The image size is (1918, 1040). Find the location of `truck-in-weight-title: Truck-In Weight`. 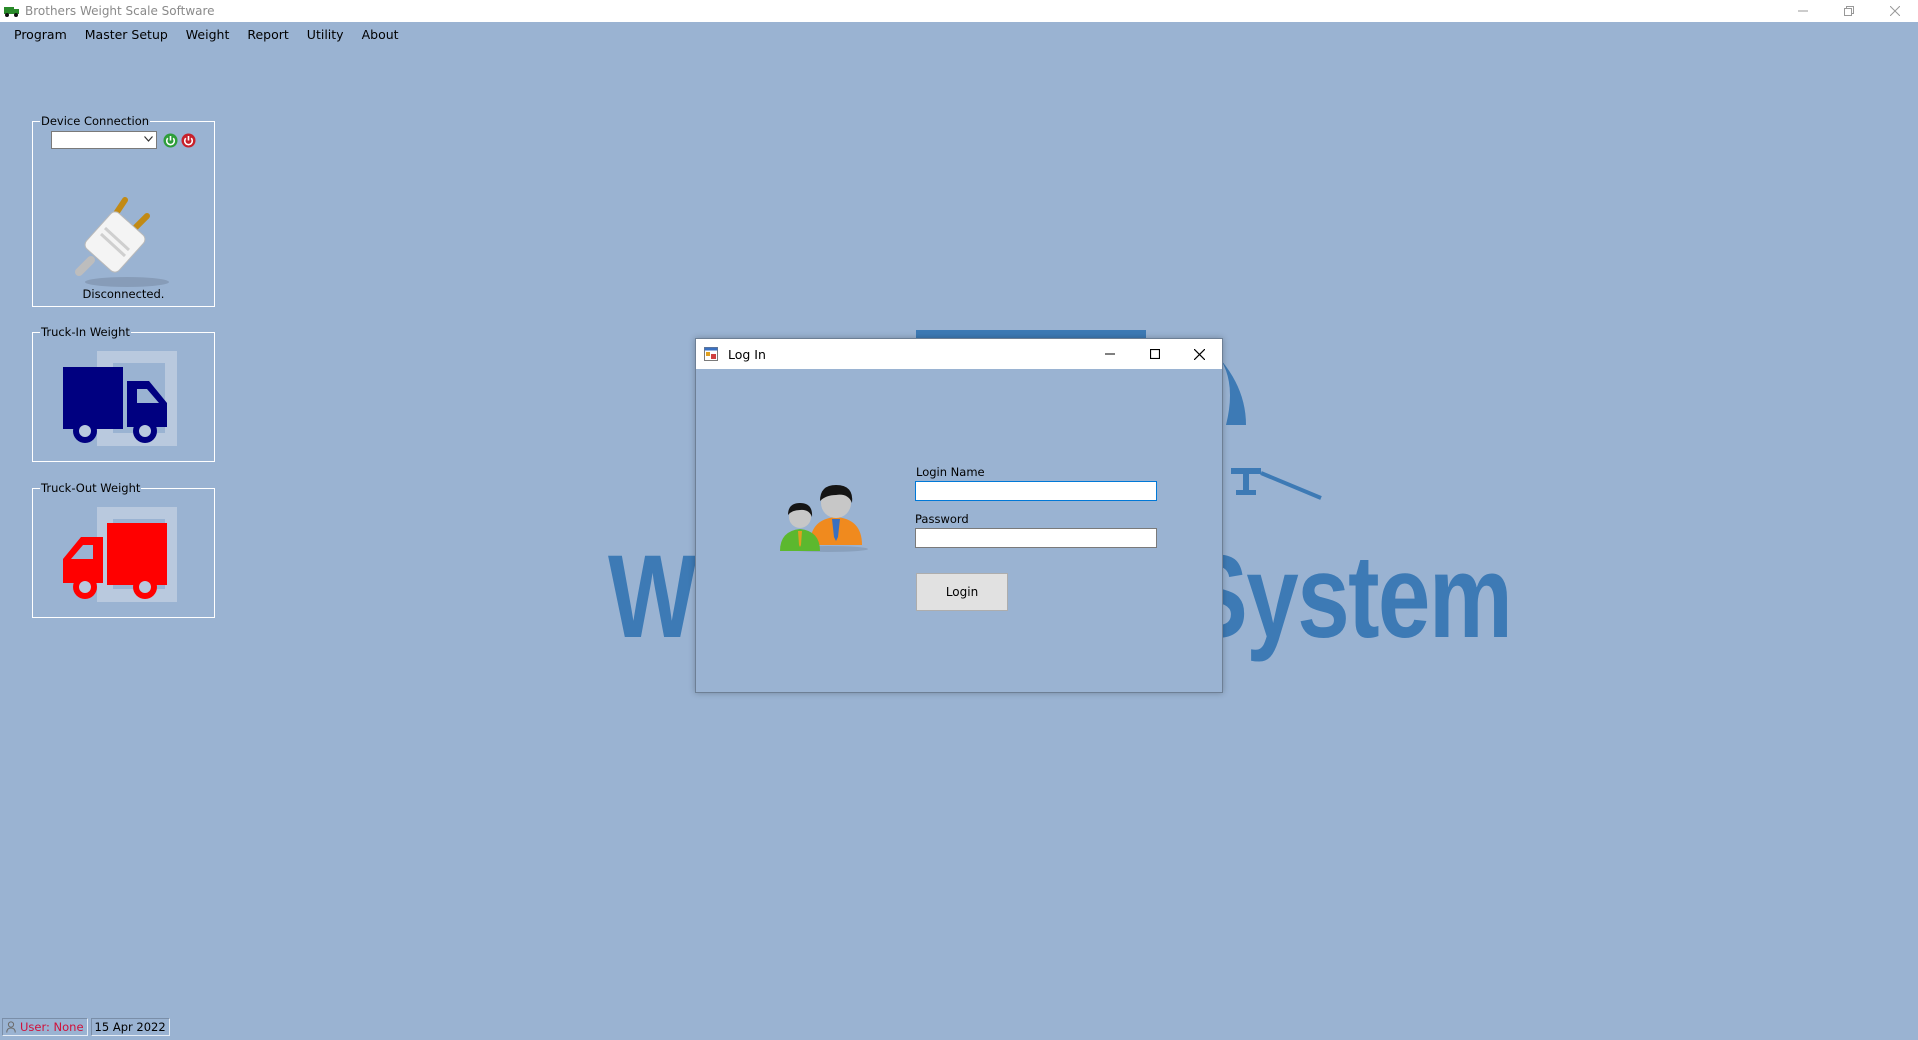

truck-in-weight-title: Truck-In Weight is located at coordinates (85, 332).